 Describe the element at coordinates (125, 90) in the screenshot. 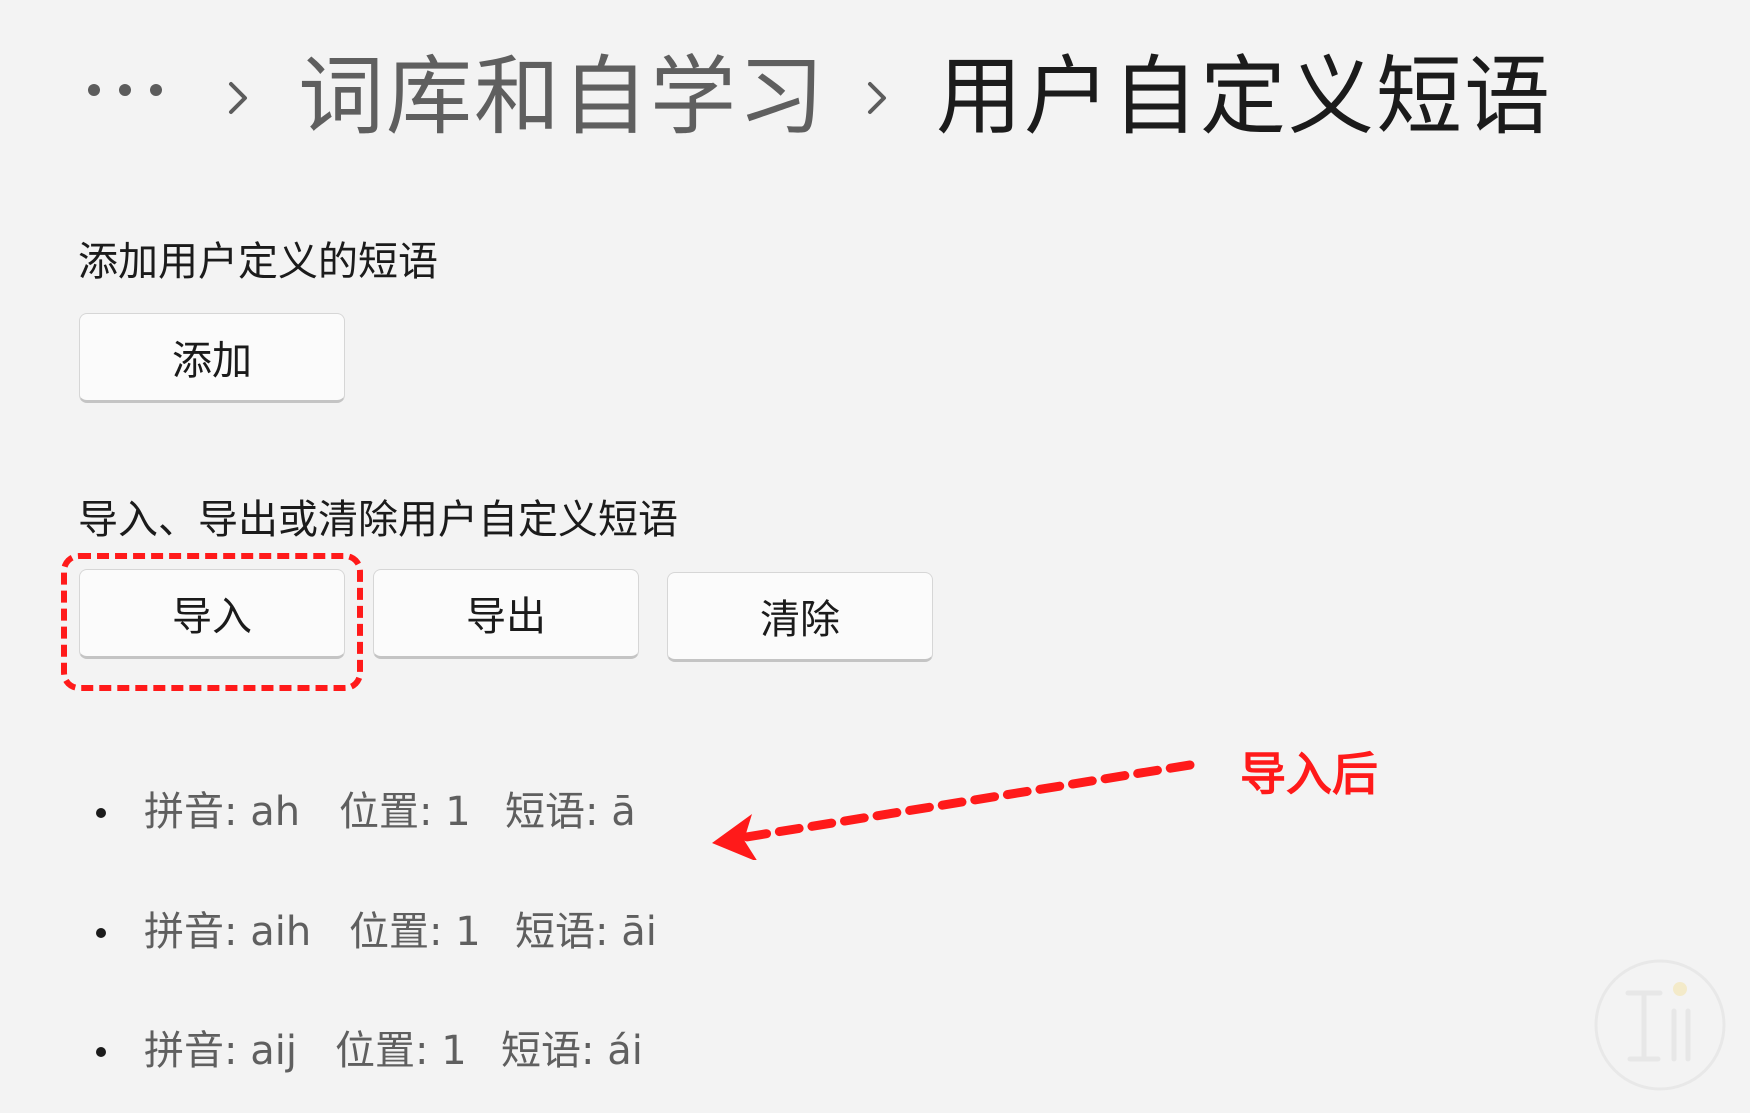

I see `more-horizontal-icon` at that location.